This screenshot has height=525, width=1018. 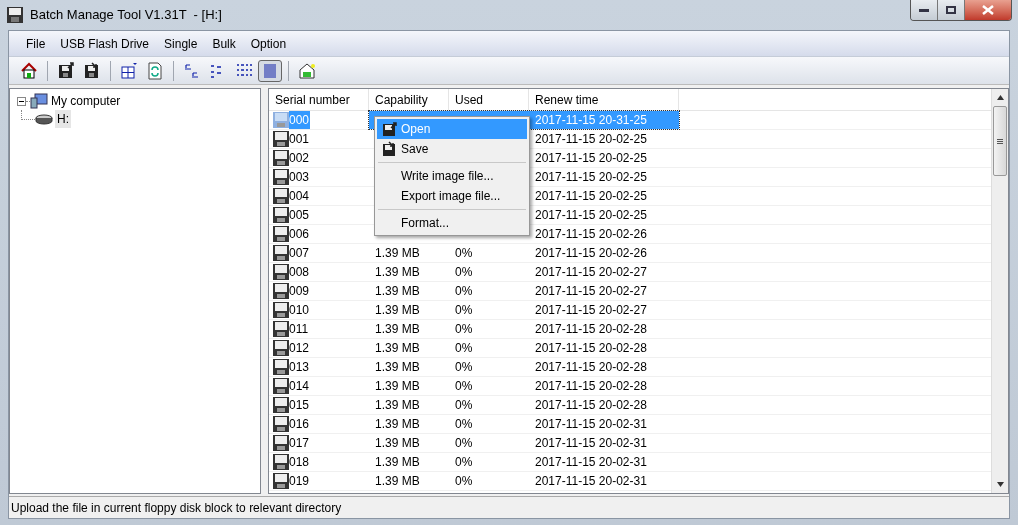 I want to click on table-cell: 014, so click(x=299, y=386).